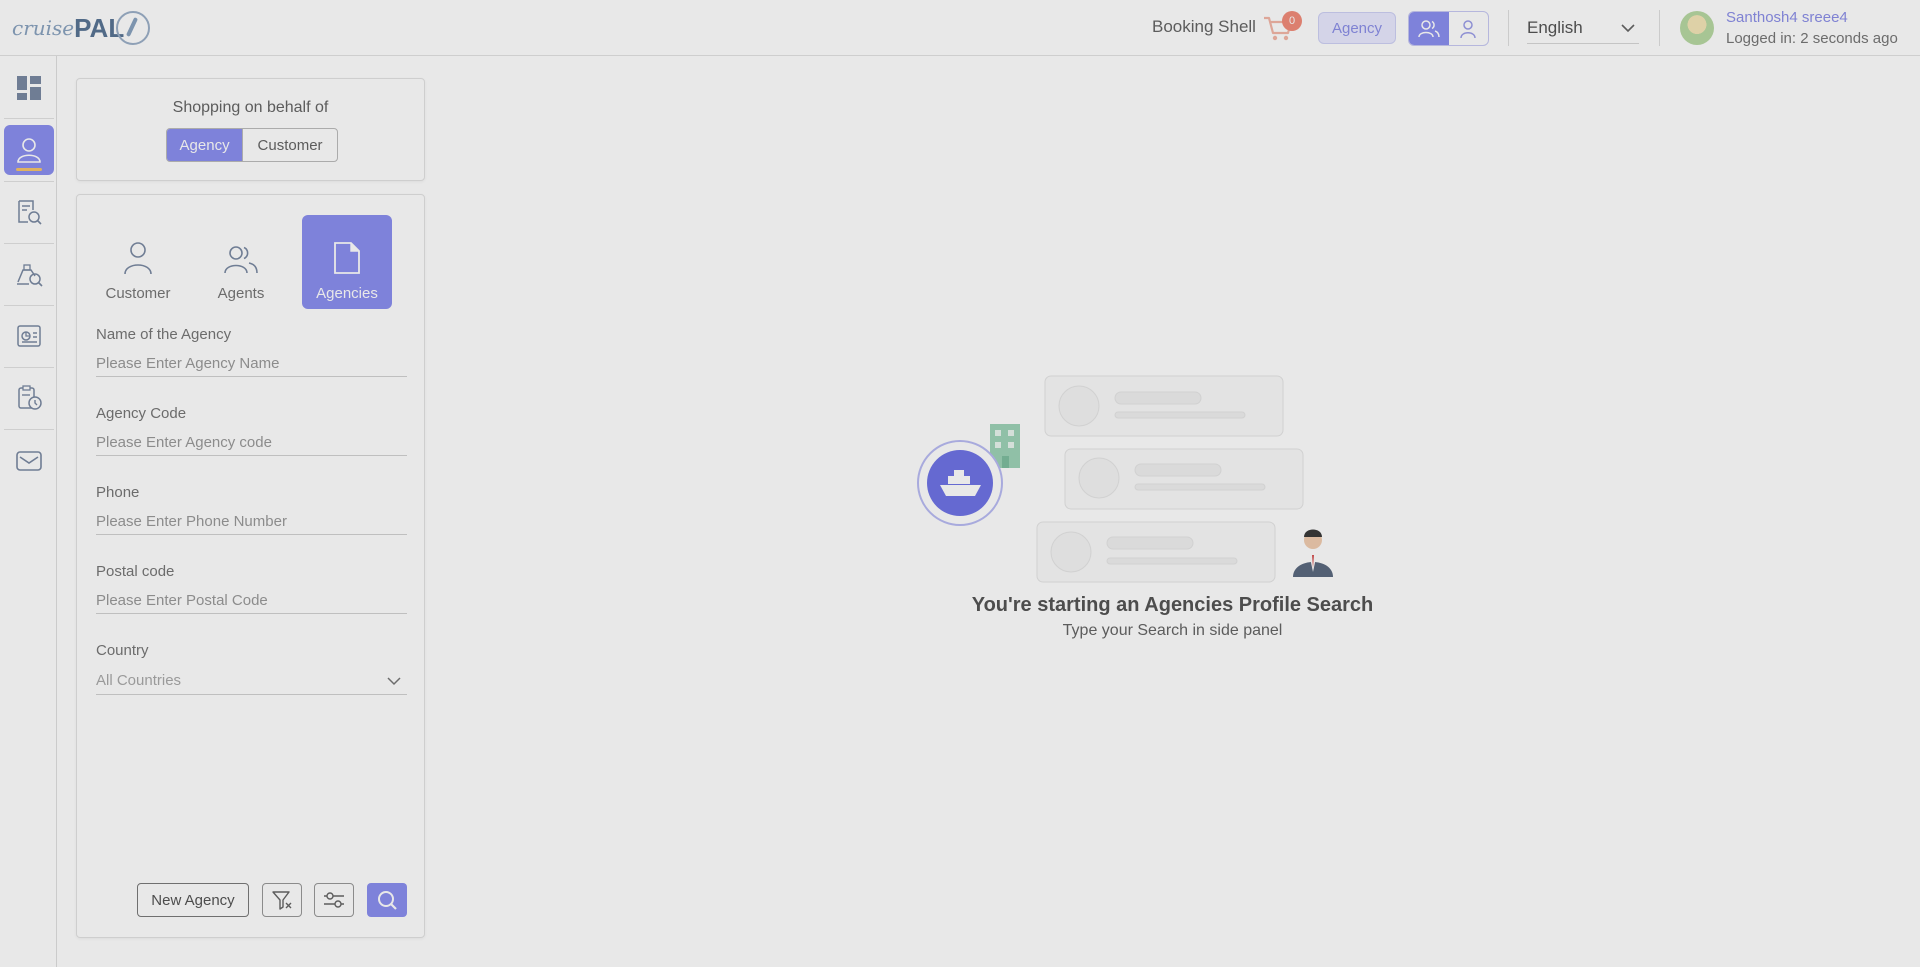 The height and width of the screenshot is (967, 1920). What do you see at coordinates (1812, 38) in the screenshot?
I see `login-status: Logged in: 2 seconds ago` at bounding box center [1812, 38].